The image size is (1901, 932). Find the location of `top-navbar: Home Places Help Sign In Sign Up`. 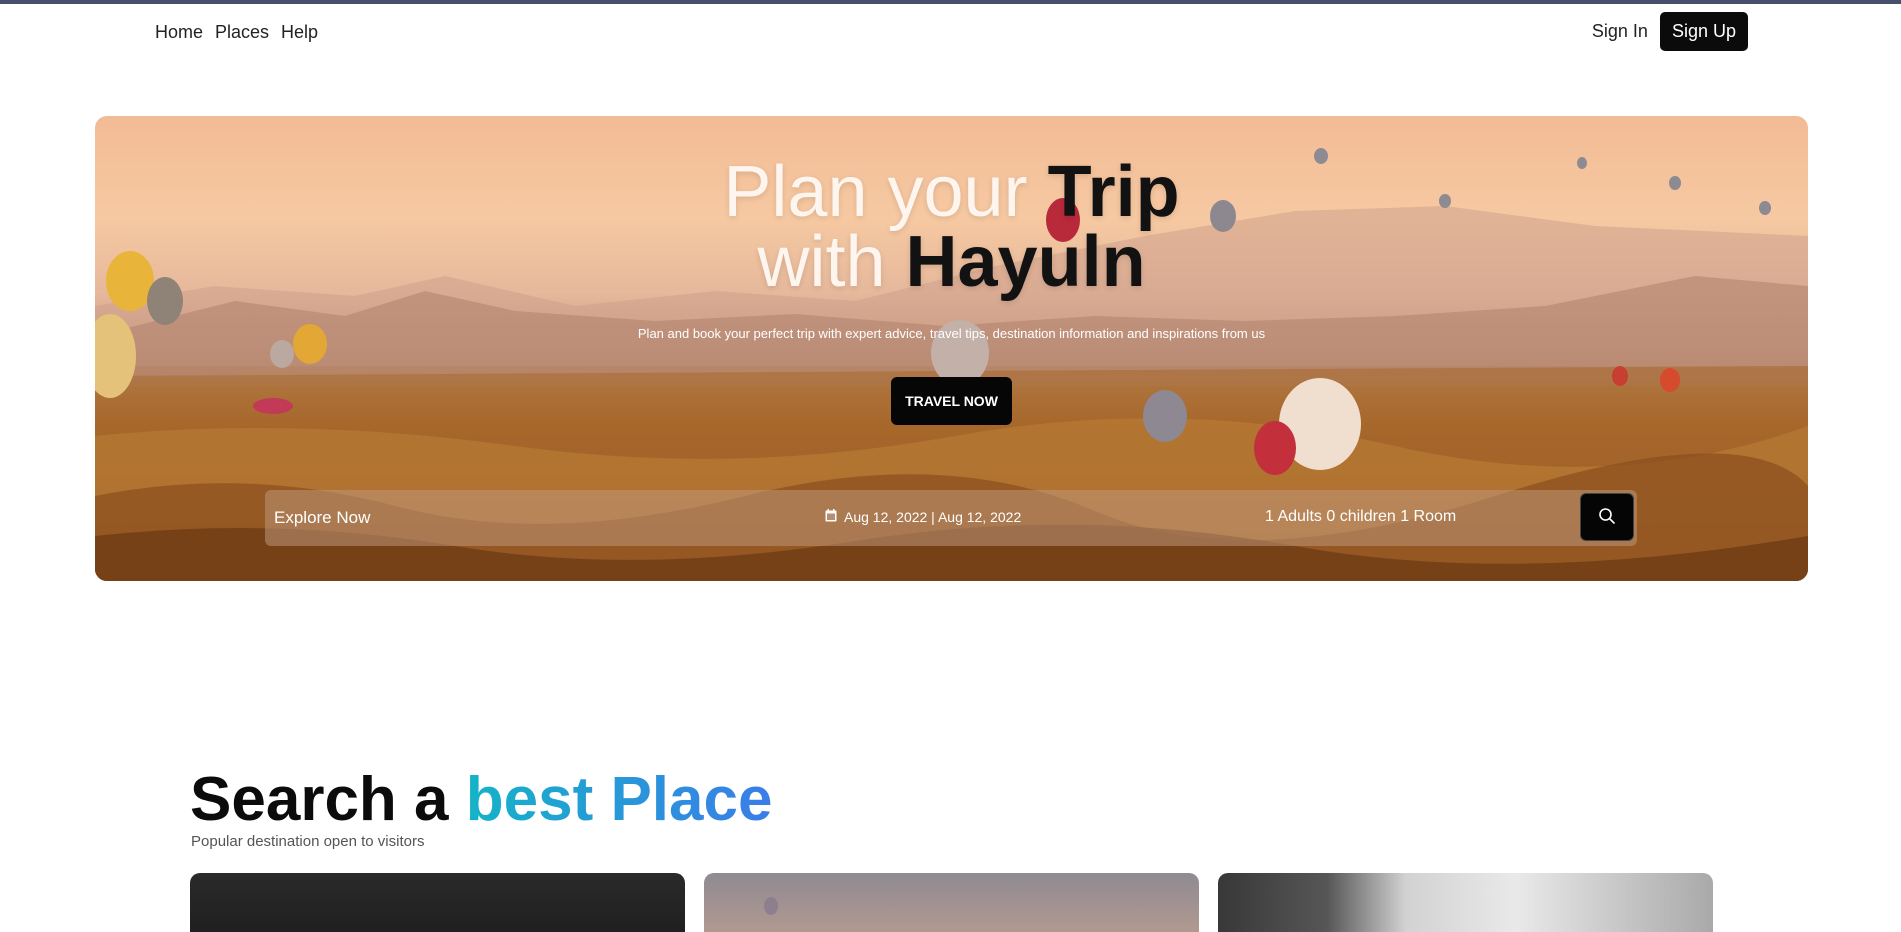

top-navbar: Home Places Help Sign In Sign Up is located at coordinates (950, 32).